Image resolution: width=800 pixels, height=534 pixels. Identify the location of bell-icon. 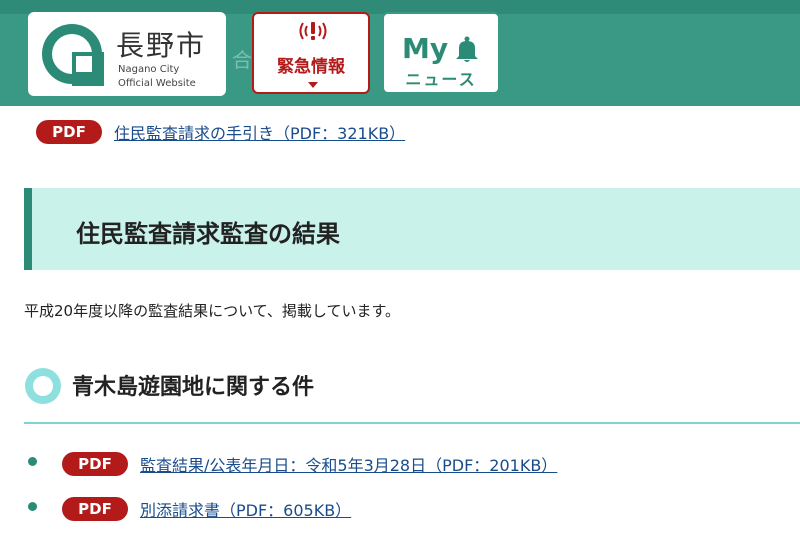
(467, 49).